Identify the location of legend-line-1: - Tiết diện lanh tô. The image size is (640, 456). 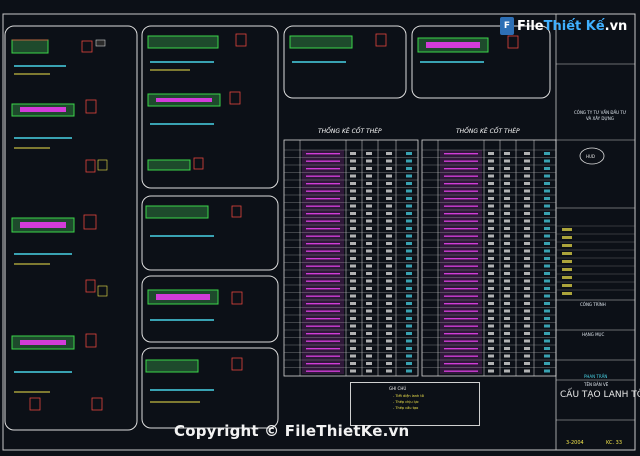
(408, 396).